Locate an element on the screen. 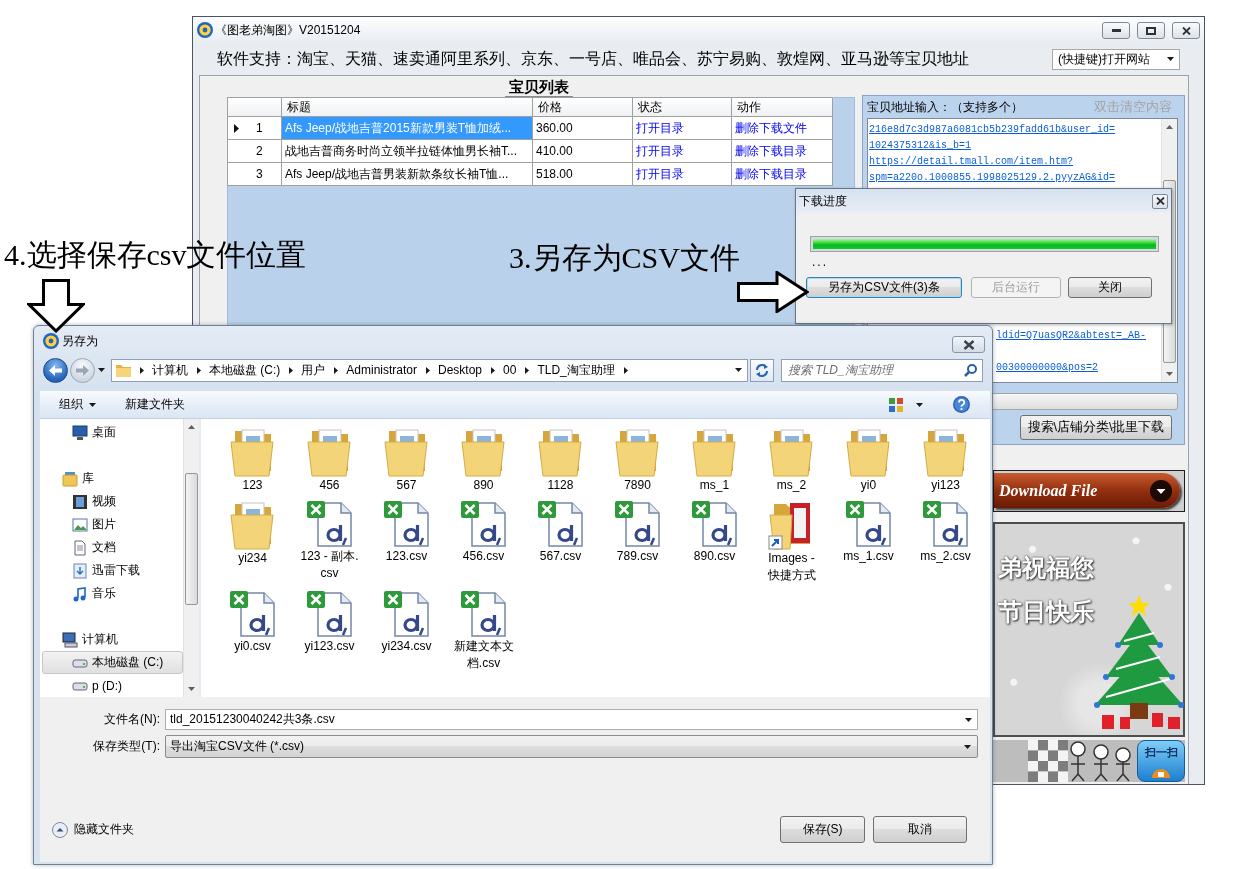 The width and height of the screenshot is (1246, 869). column-header: 标题 is located at coordinates (407, 107).